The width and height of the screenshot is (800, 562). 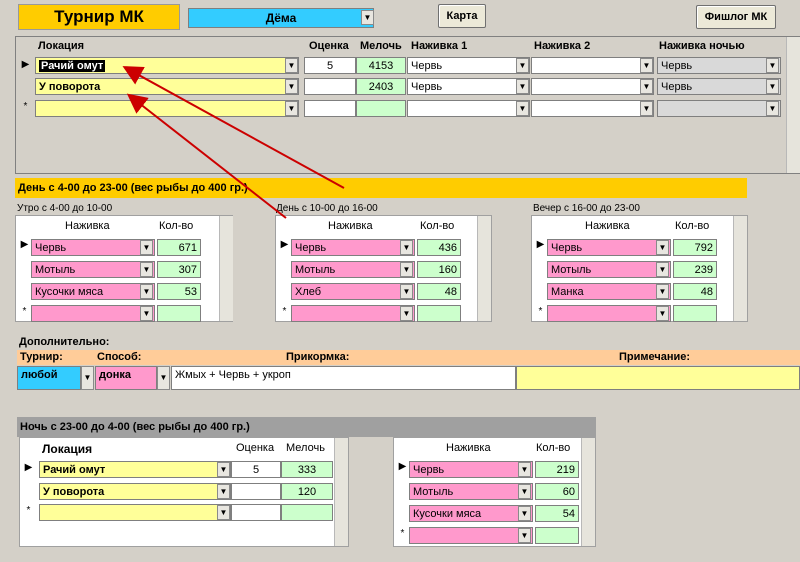 I want to click on annotation-arrows, so click(x=233, y=142).